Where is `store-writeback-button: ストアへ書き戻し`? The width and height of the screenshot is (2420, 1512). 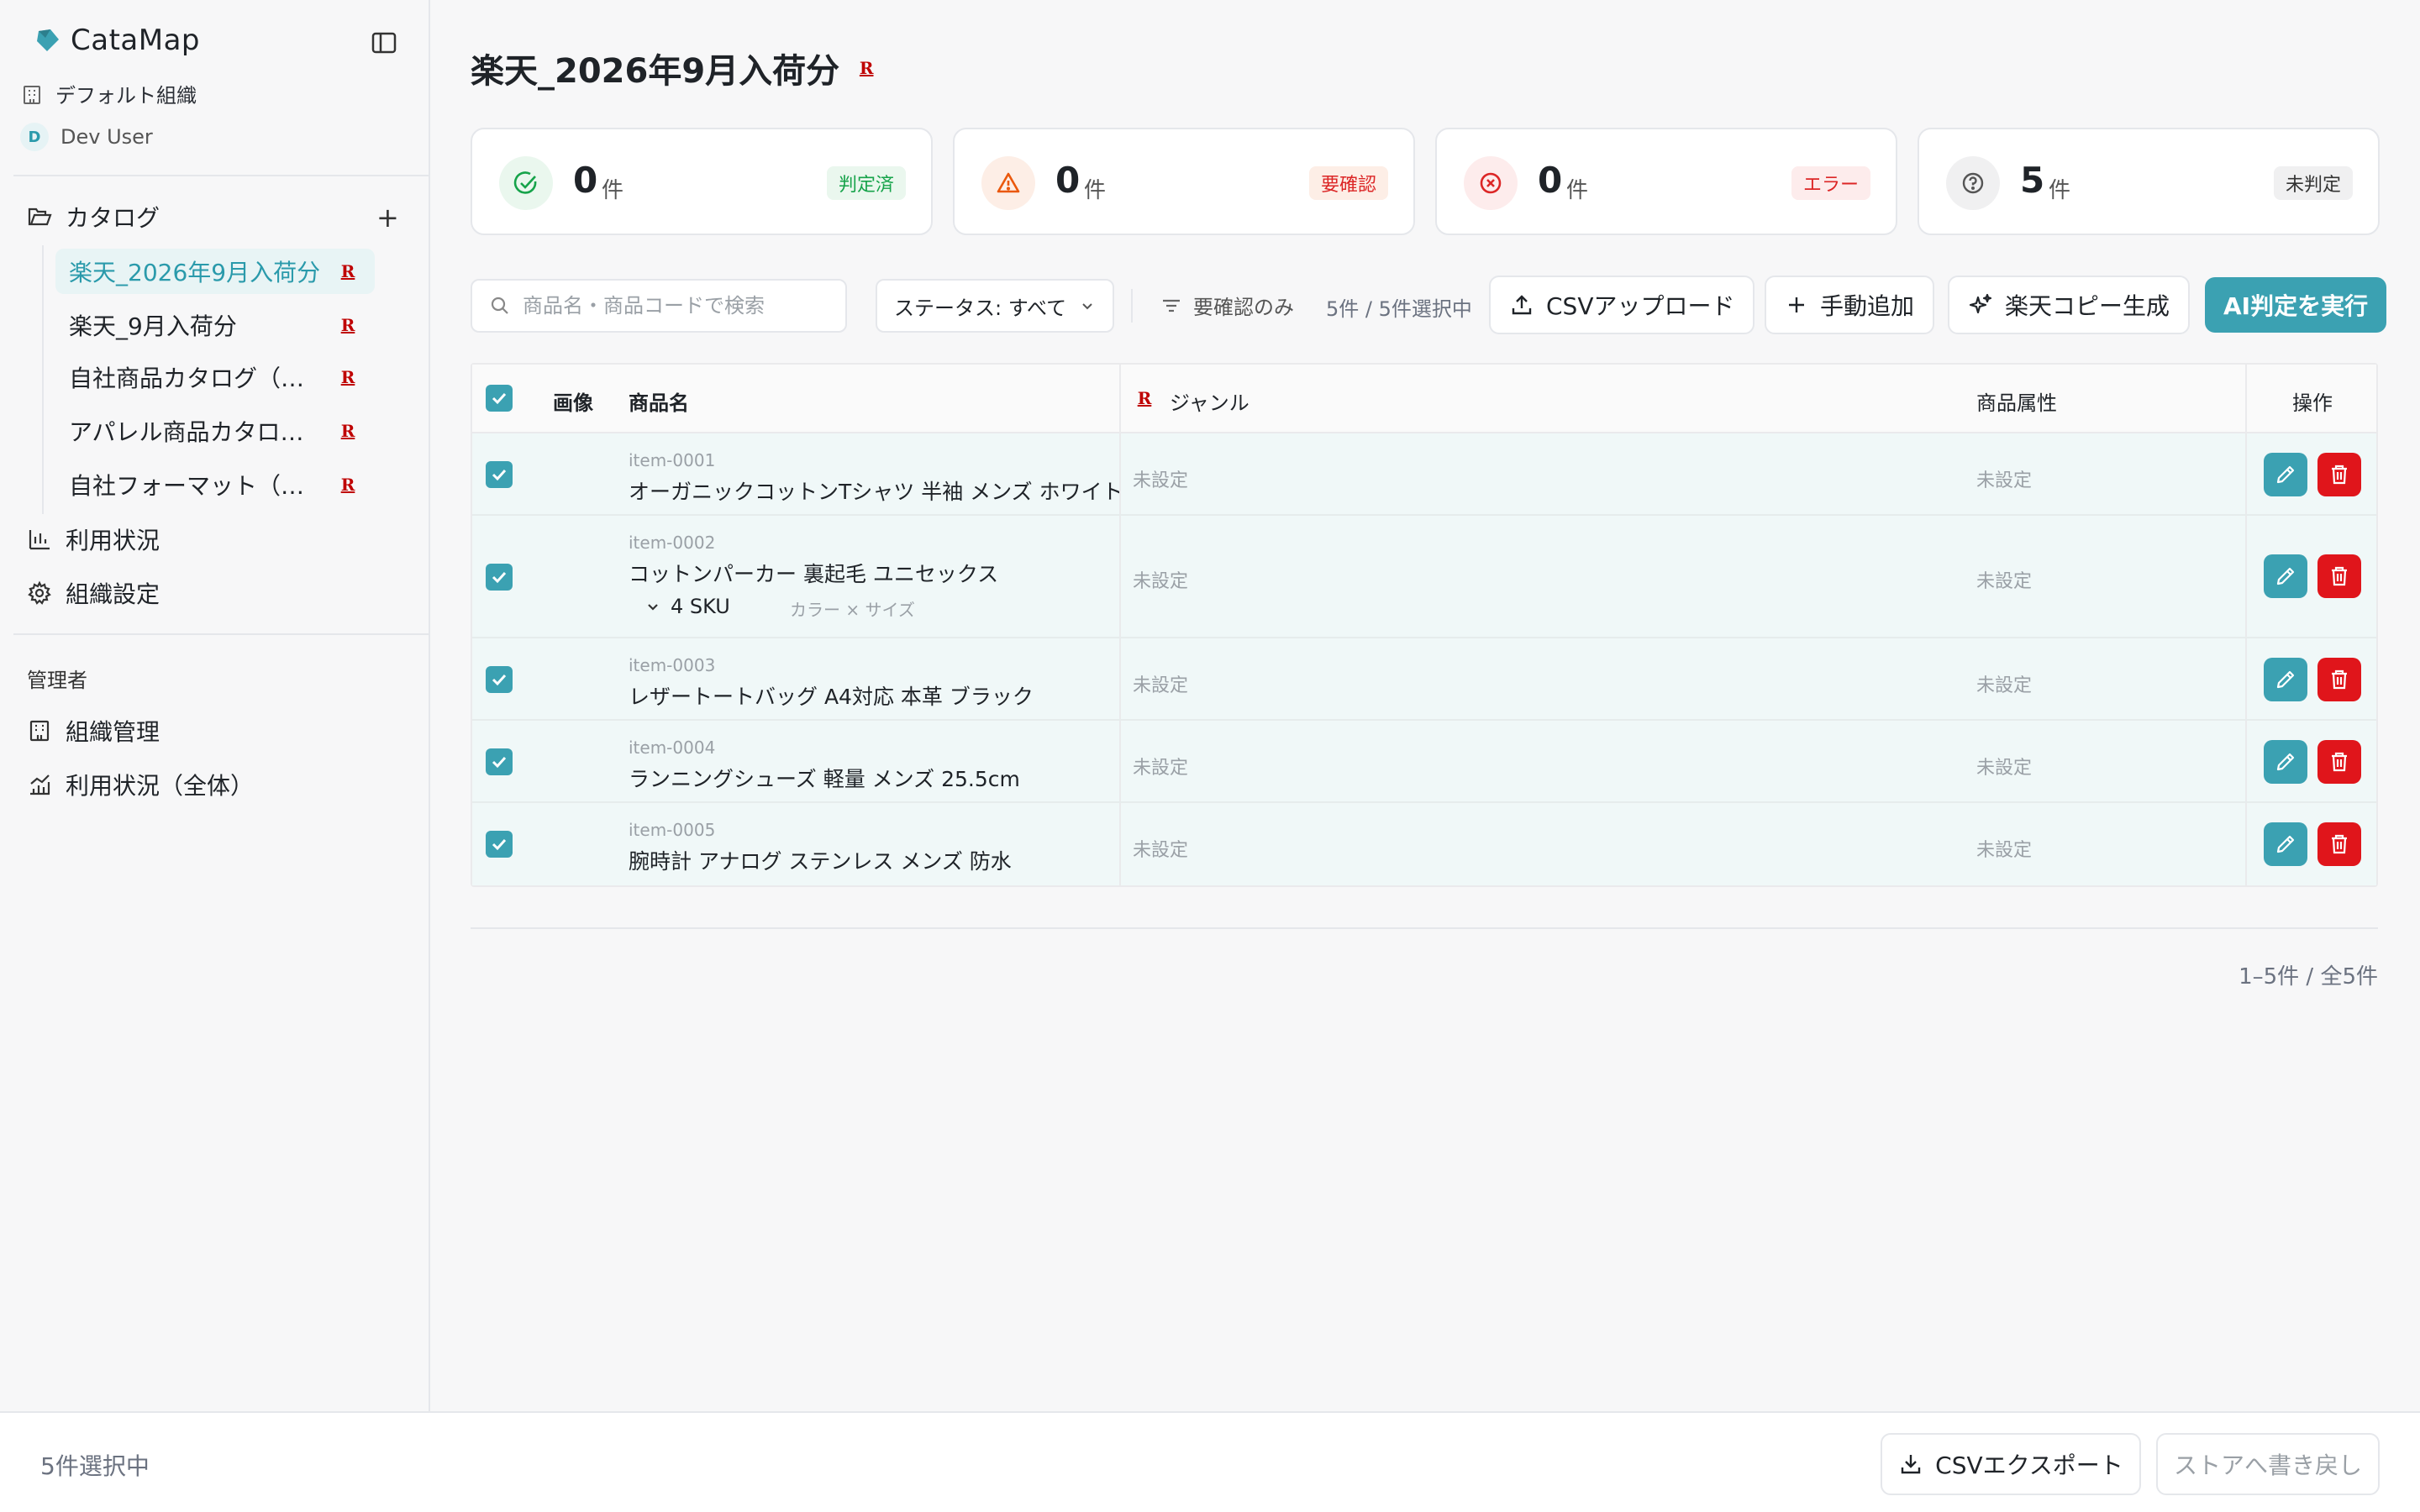 store-writeback-button: ストアへ書き戻し is located at coordinates (2268, 1464).